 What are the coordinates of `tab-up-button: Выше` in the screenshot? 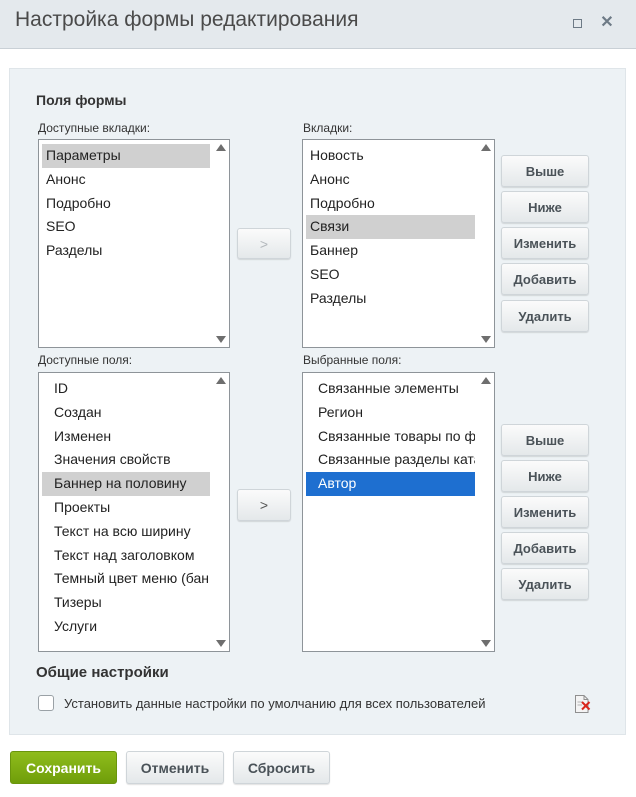 It's located at (545, 171).